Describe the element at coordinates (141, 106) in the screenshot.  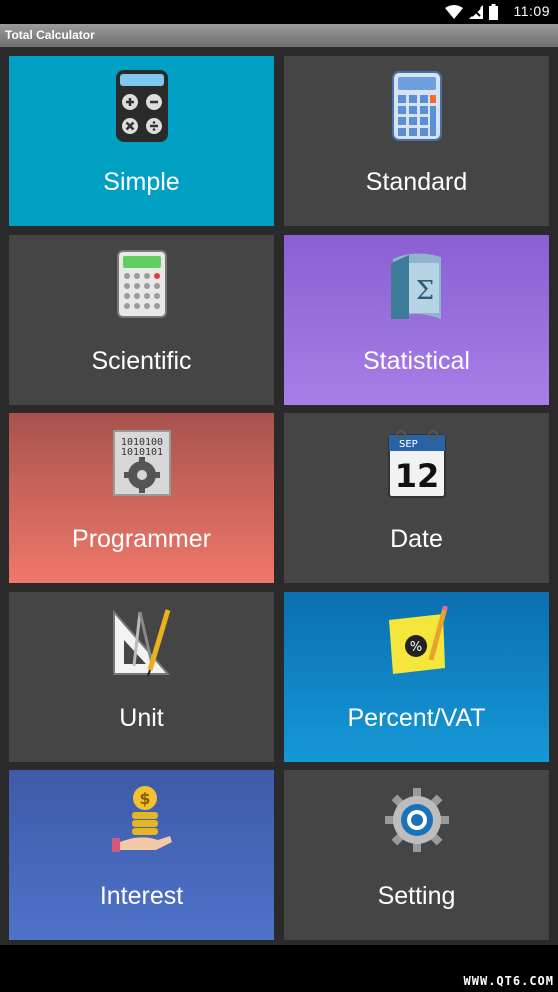
I see `calculator-operators-icon` at that location.